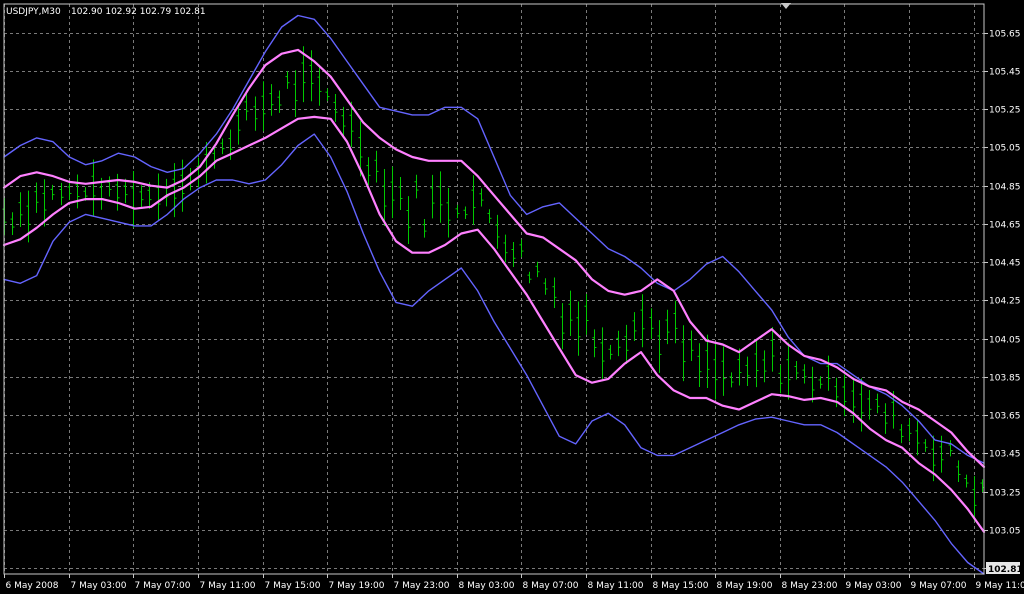  Describe the element at coordinates (1005, 341) in the screenshot. I see `y-tick-label: 104.05` at that location.